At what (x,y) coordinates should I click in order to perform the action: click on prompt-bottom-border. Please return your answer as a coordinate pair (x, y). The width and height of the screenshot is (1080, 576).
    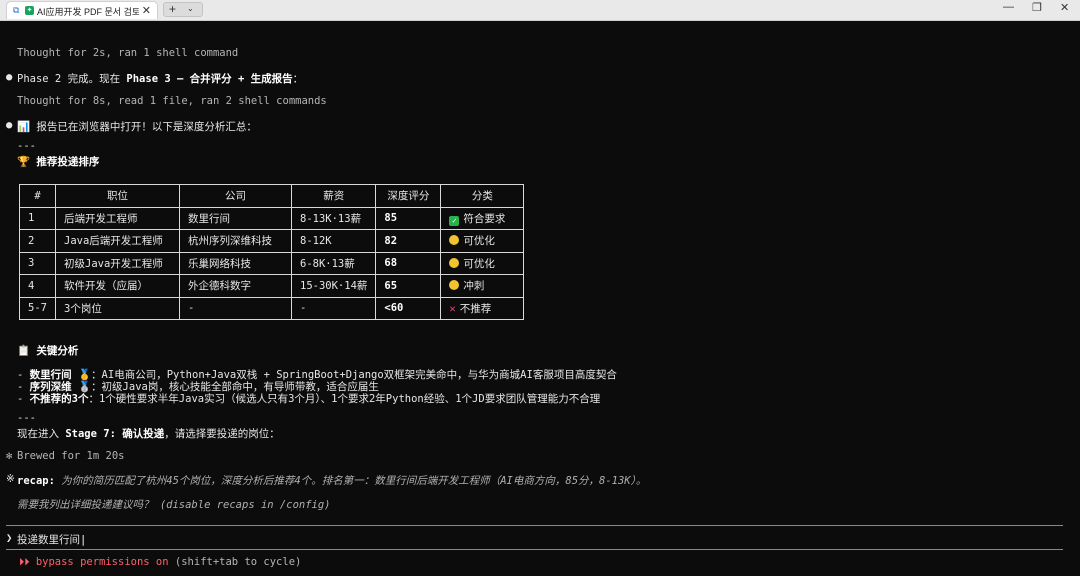
    Looking at the image, I should click on (534, 549).